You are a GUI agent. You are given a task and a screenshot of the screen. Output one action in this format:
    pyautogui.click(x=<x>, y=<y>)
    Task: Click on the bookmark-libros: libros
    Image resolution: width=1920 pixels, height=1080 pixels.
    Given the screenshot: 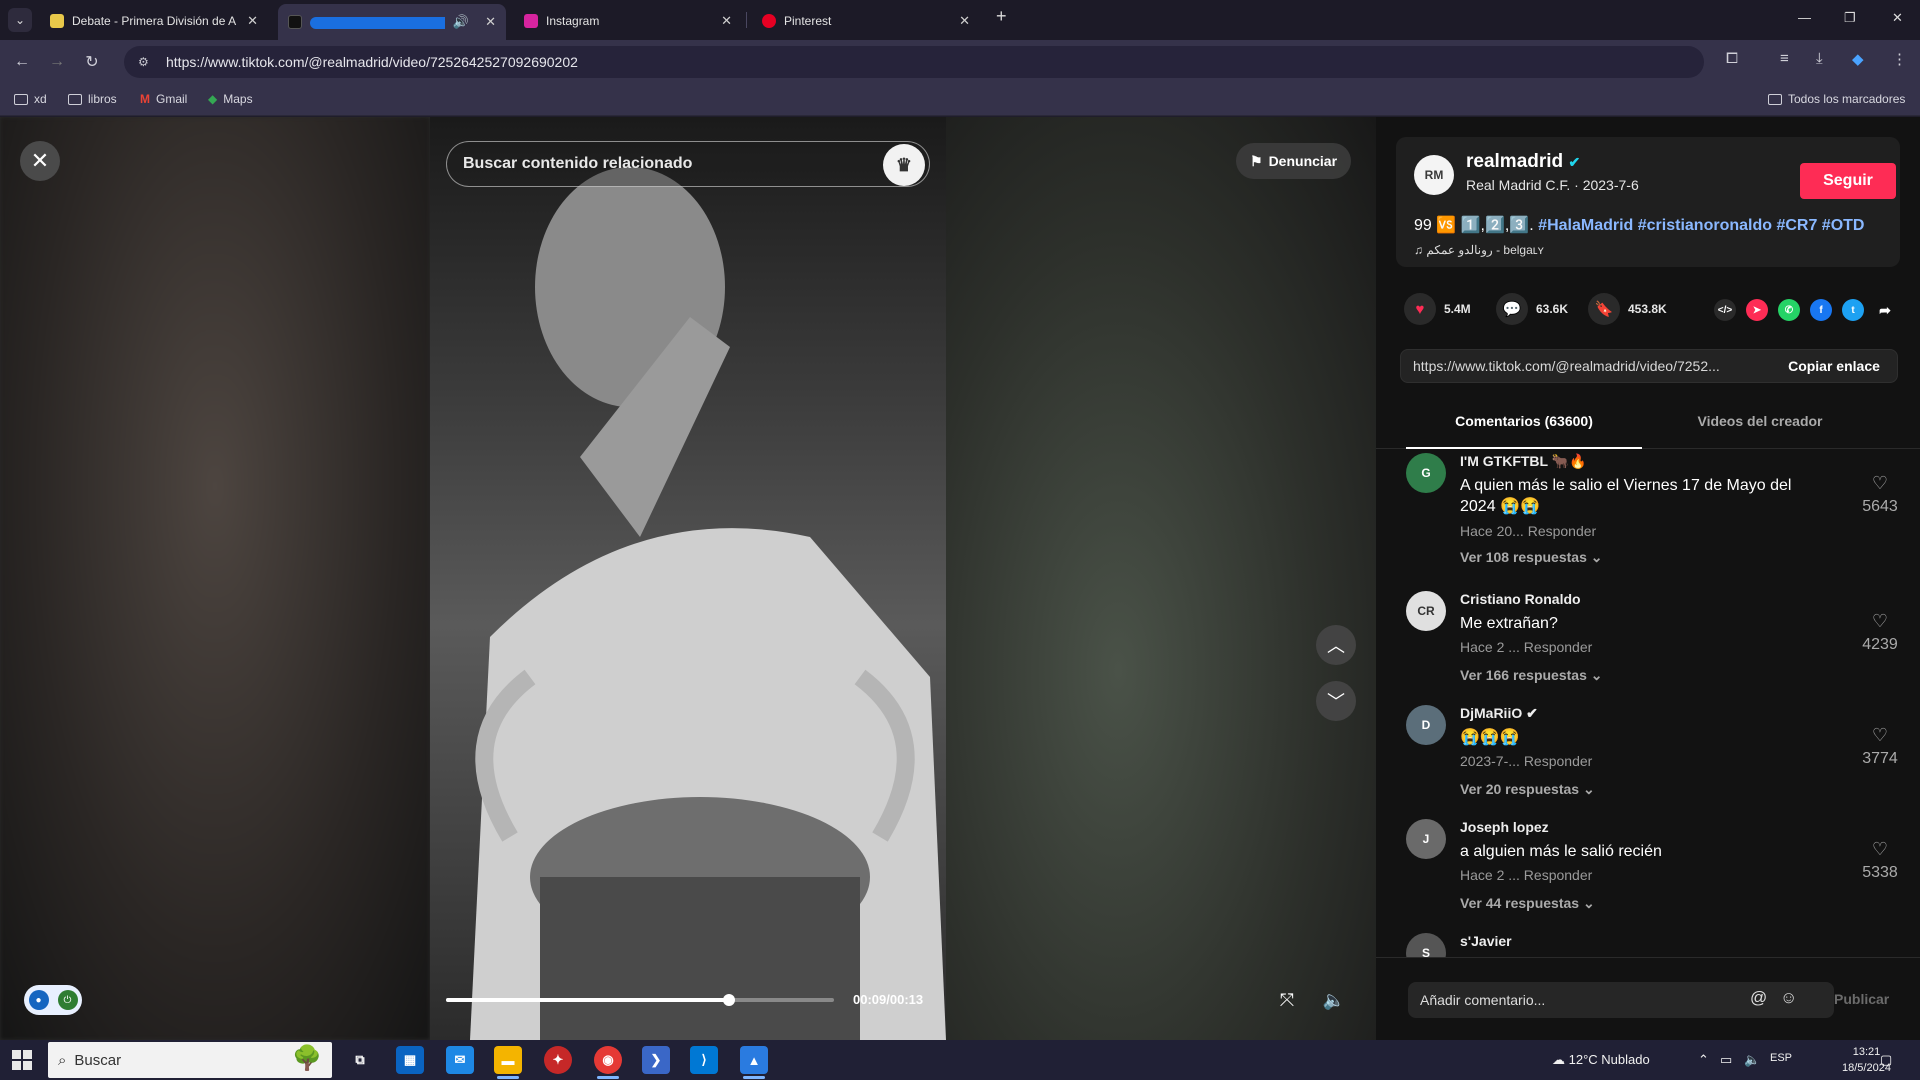 What is the action you would take?
    pyautogui.click(x=92, y=99)
    